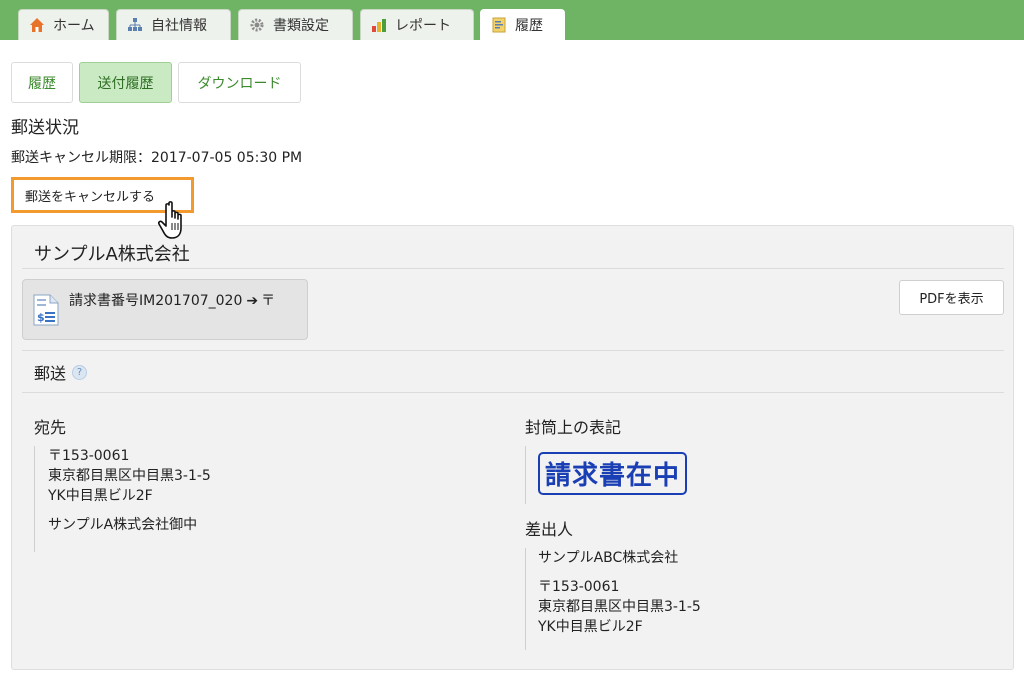  I want to click on mail-section-title: 郵送, so click(50, 373).